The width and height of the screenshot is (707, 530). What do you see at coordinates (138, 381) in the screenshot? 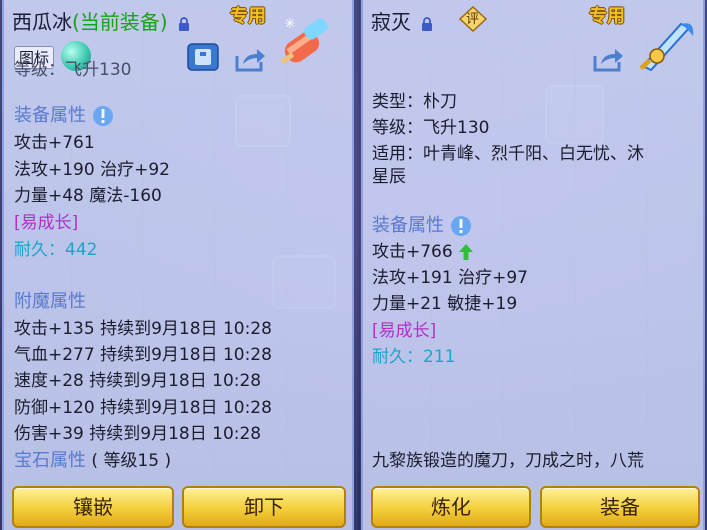
I see `enchant-line: 速度+28 持续到9月18日 10:28` at bounding box center [138, 381].